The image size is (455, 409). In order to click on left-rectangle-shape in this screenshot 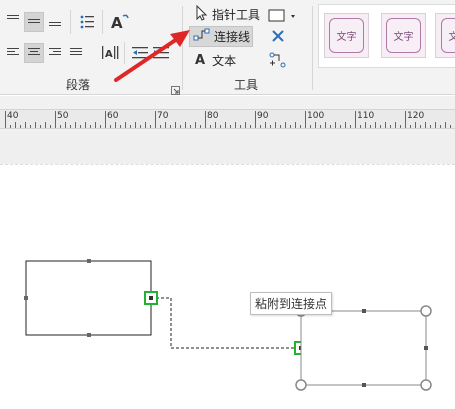, I will do `click(88, 298)`.